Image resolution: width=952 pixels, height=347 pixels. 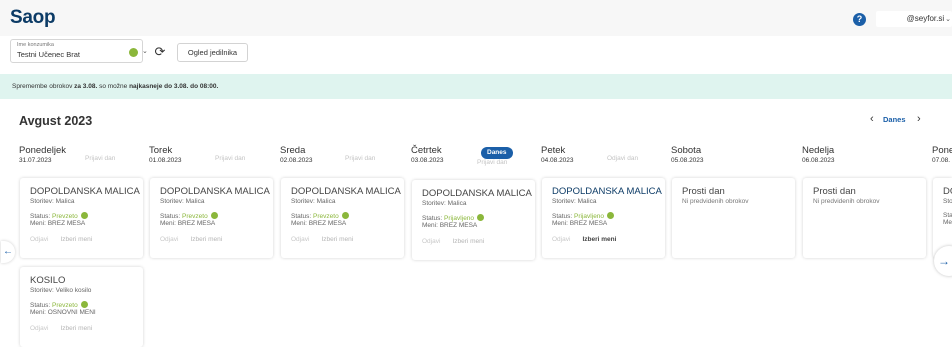 What do you see at coordinates (33, 18) in the screenshot?
I see `saop-logo: Saop` at bounding box center [33, 18].